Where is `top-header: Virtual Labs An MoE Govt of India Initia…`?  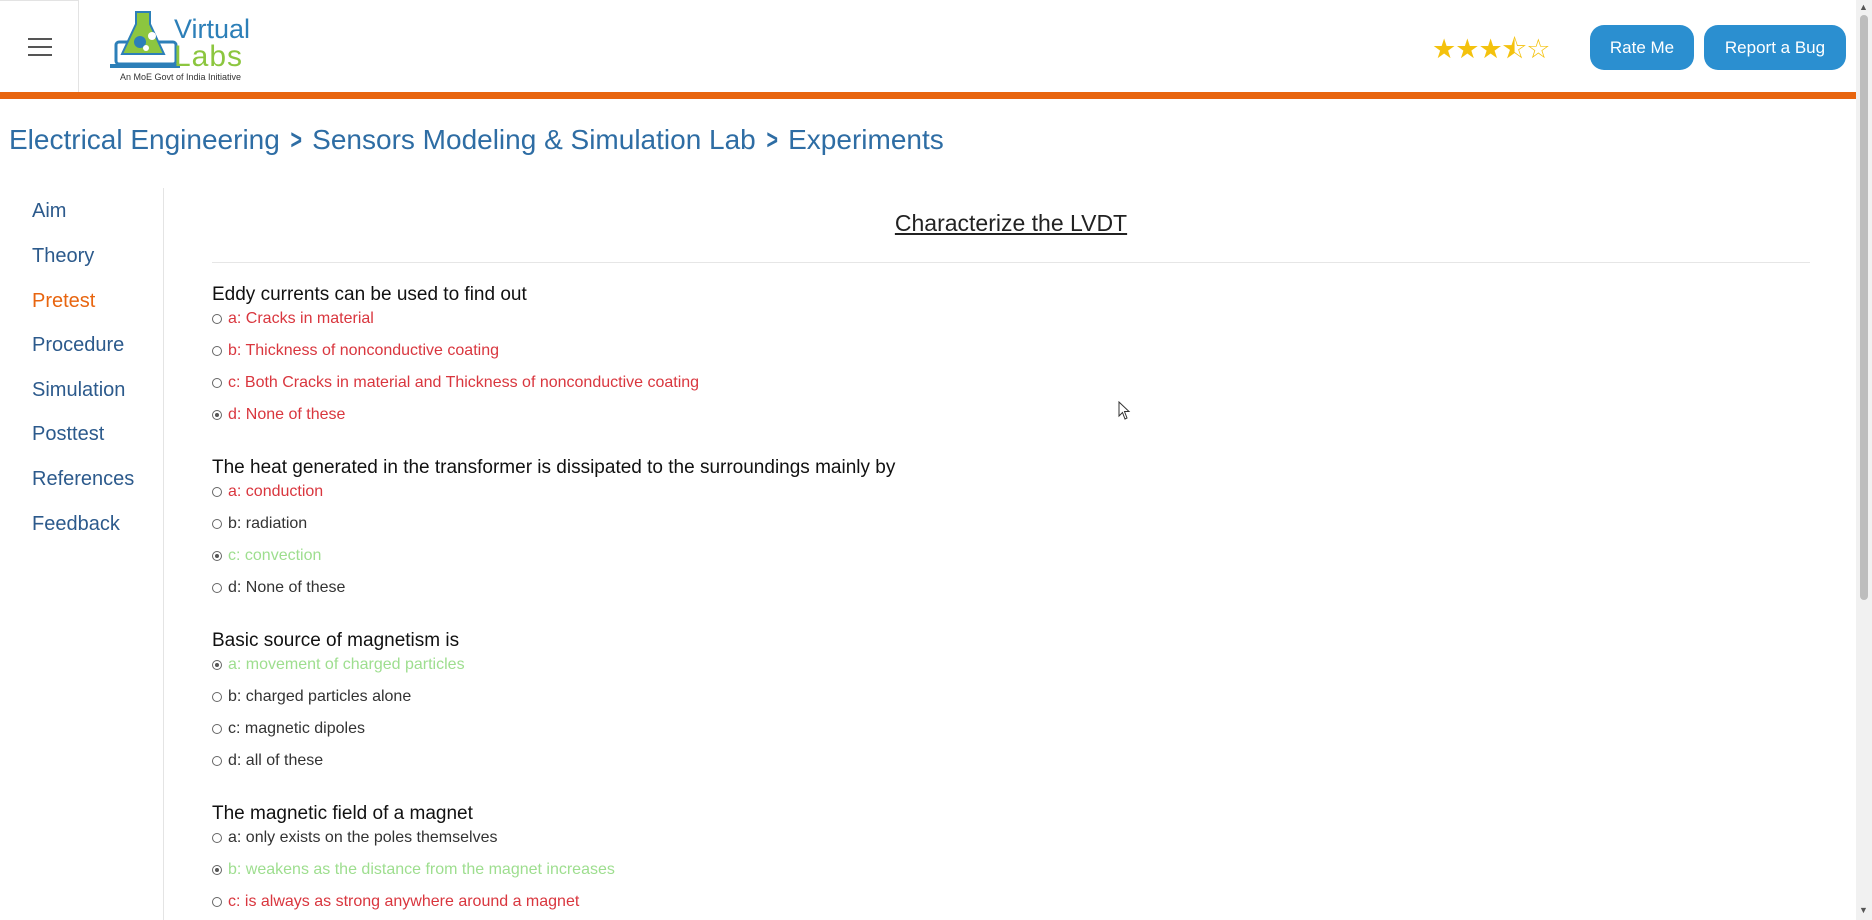 top-header: Virtual Labs An MoE Govt of India Initia… is located at coordinates (928, 47).